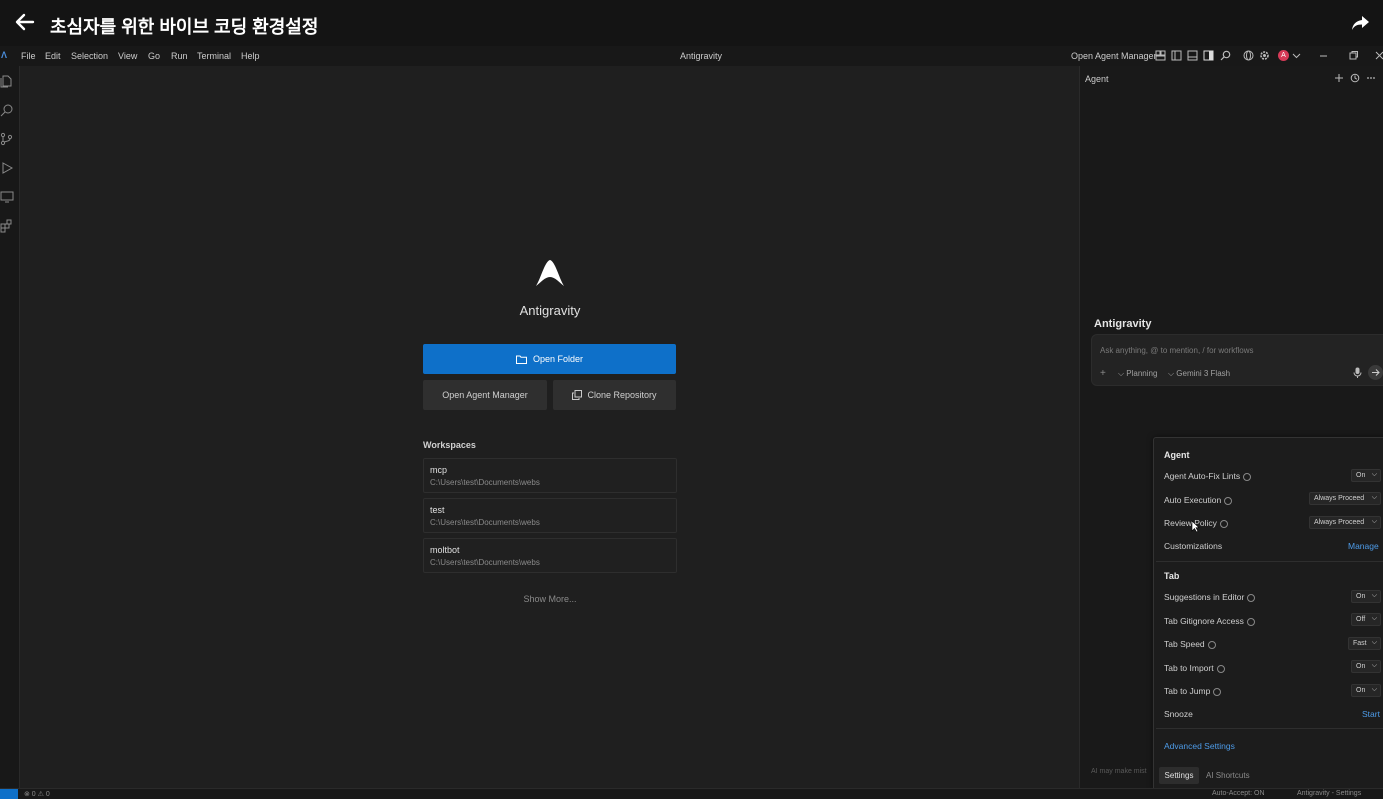 Image resolution: width=1383 pixels, height=799 pixels. Describe the element at coordinates (701, 56) in the screenshot. I see `window-title: Antigravity` at that location.